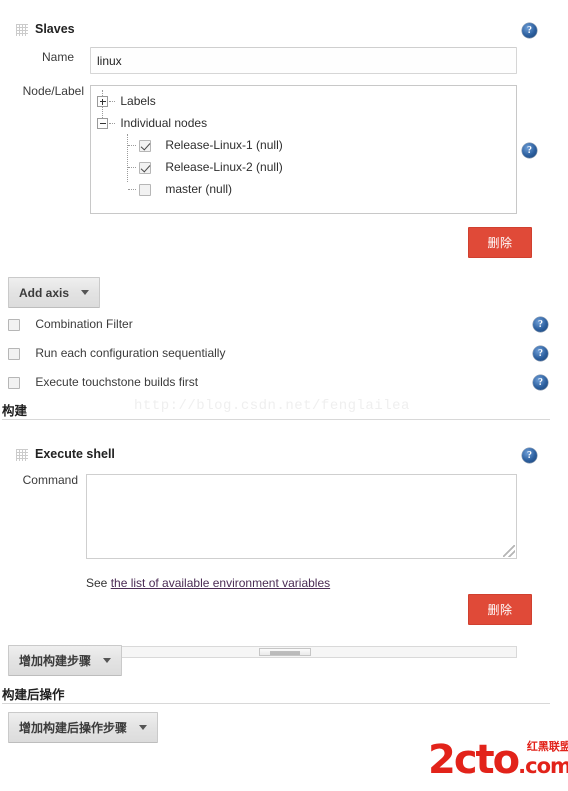 This screenshot has height=791, width=568. What do you see at coordinates (224, 167) in the screenshot?
I see `node-label-release-linux-2: Release-Linux-2 (null)` at bounding box center [224, 167].